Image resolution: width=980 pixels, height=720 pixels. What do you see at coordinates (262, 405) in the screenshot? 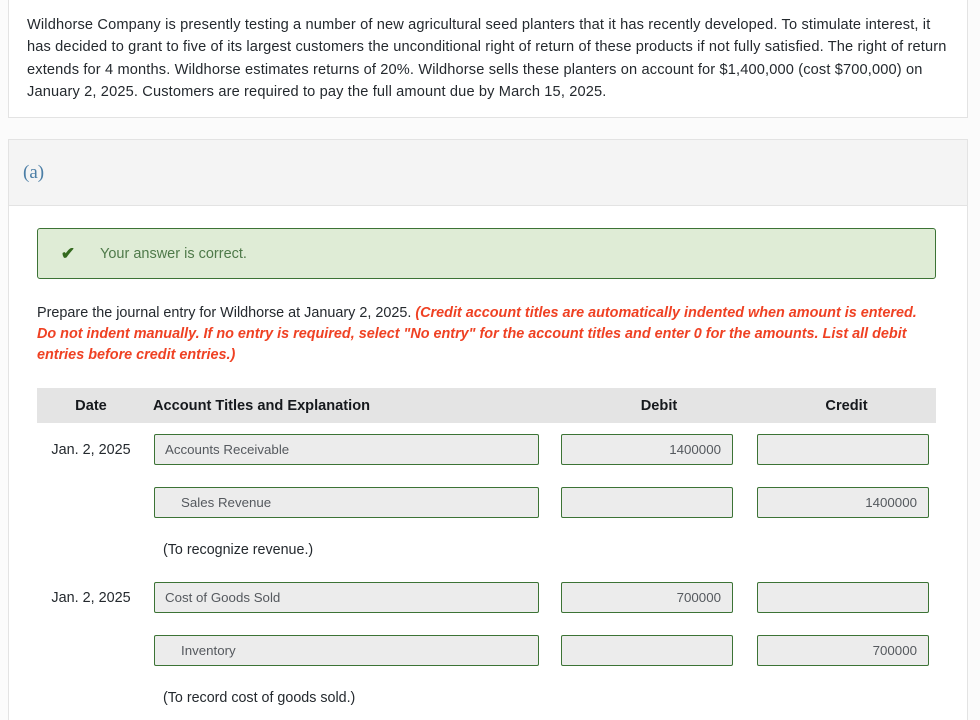
I see `column-header-account: Account Titles and Explanation` at bounding box center [262, 405].